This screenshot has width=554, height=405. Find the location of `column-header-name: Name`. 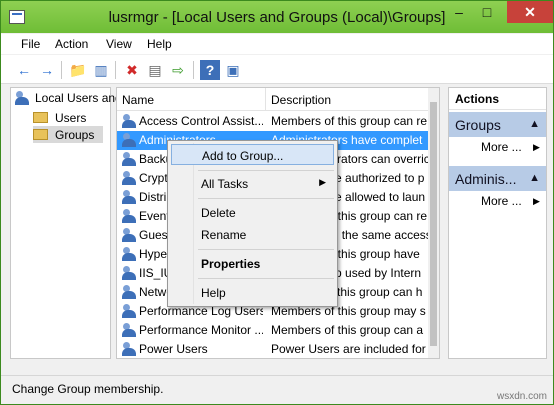

column-header-name: Name is located at coordinates (138, 100).